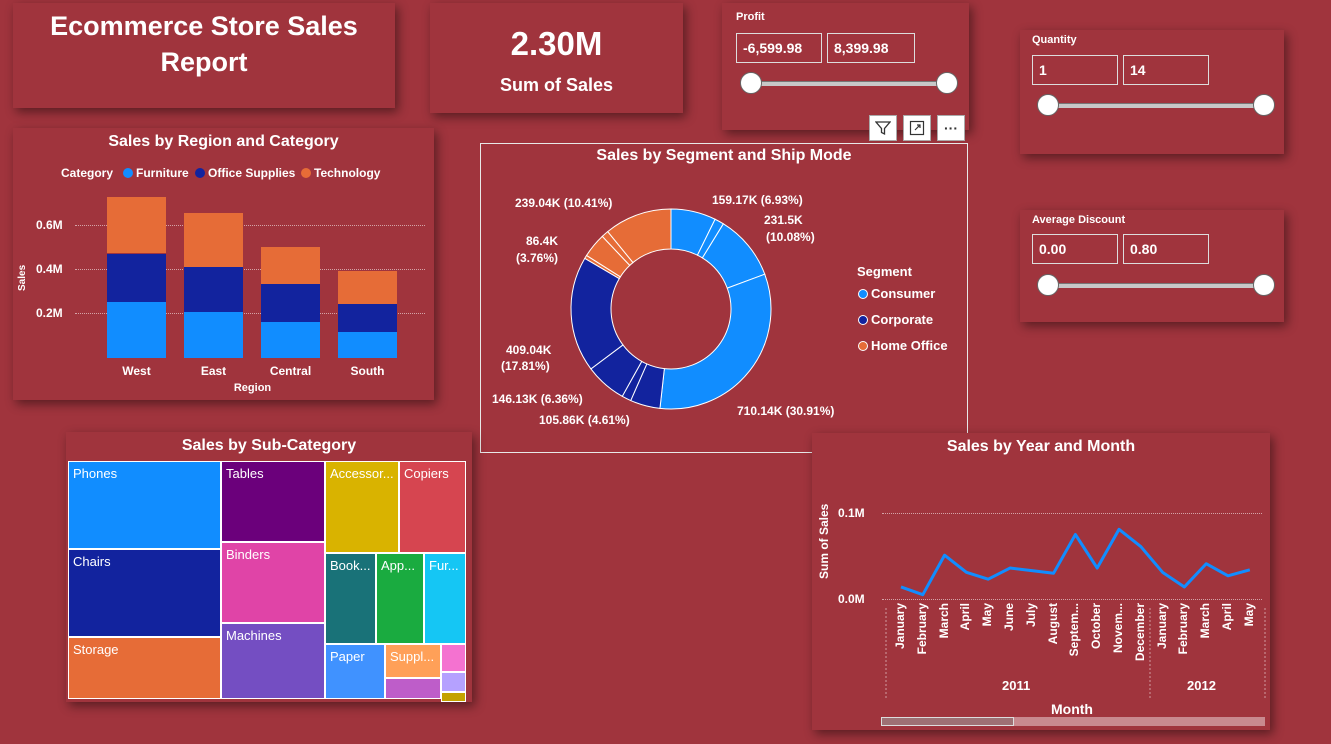 This screenshot has width=1331, height=744. I want to click on tile-binders: Binders, so click(273, 582).